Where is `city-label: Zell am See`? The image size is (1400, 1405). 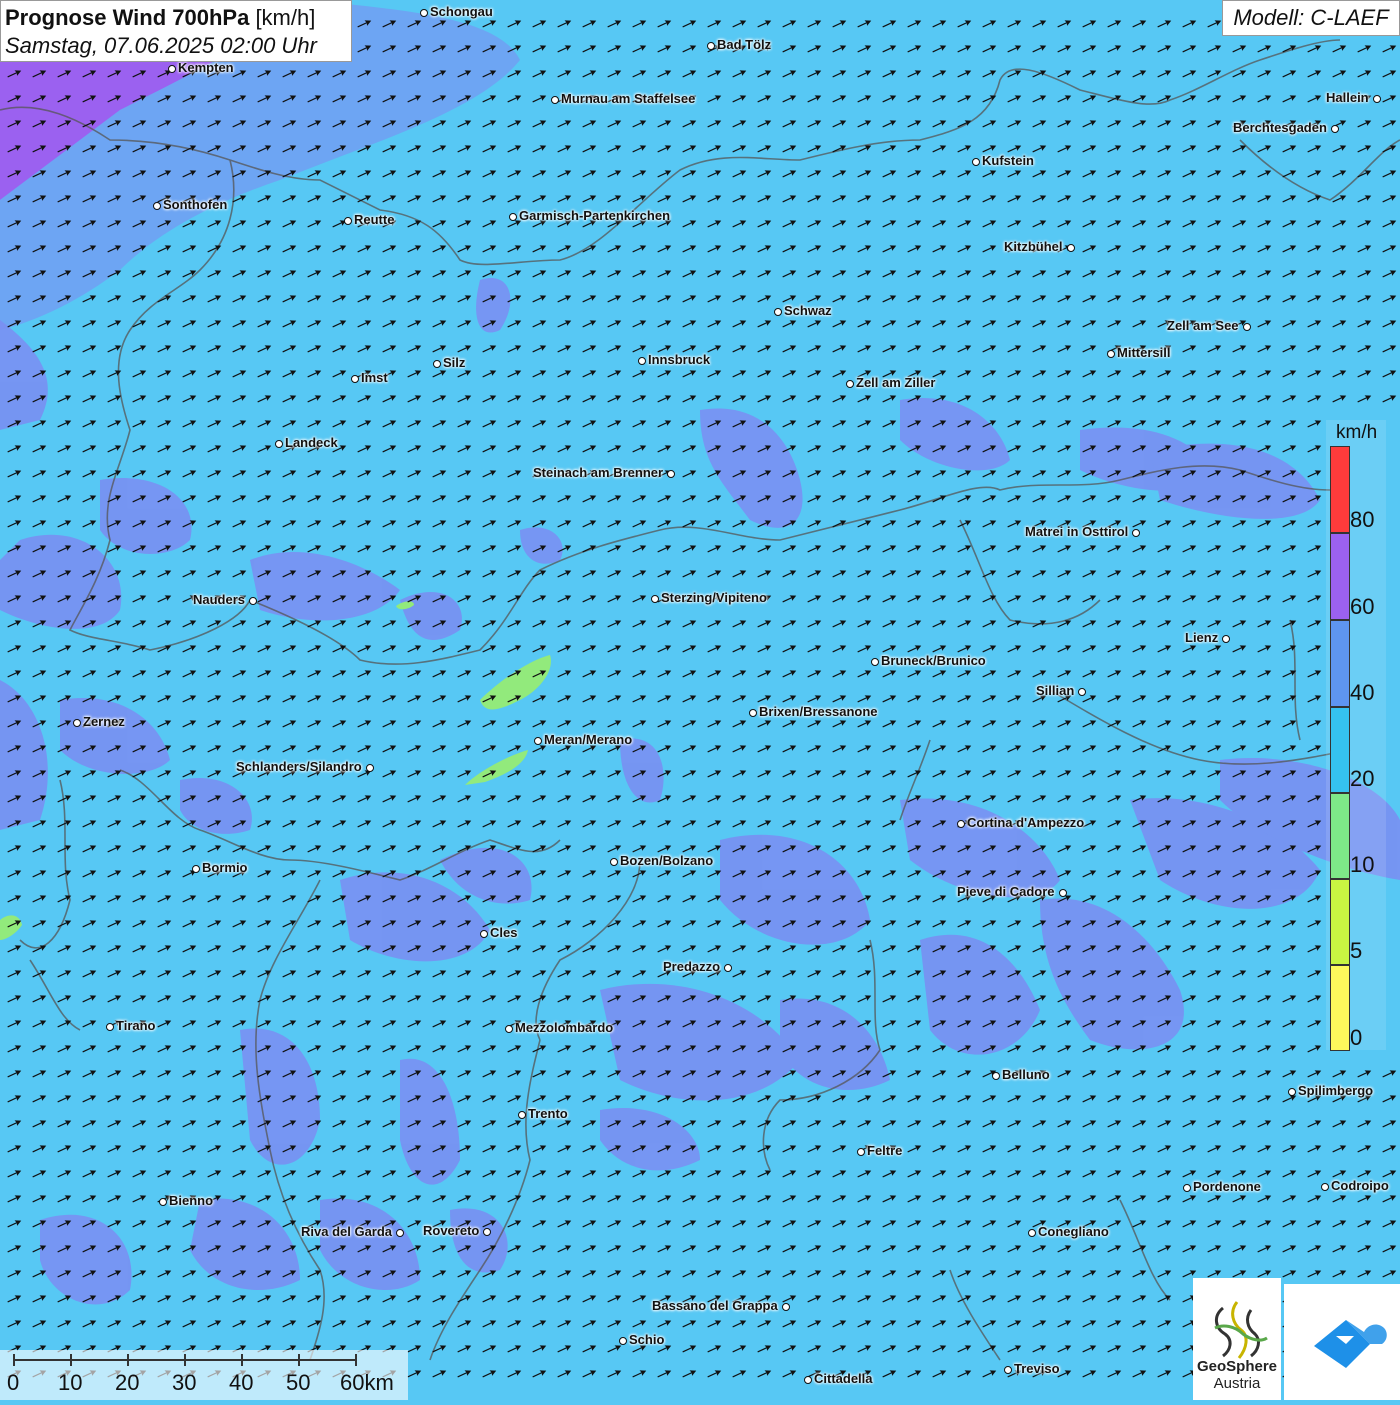 city-label: Zell am See is located at coordinates (1203, 325).